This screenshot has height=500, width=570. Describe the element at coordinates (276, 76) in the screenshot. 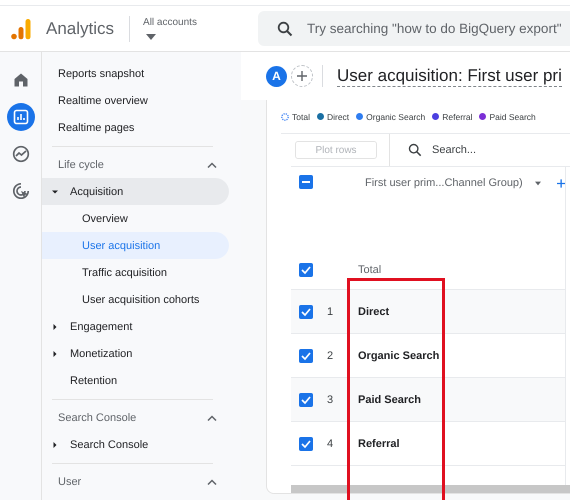

I see `avatar: A` at that location.